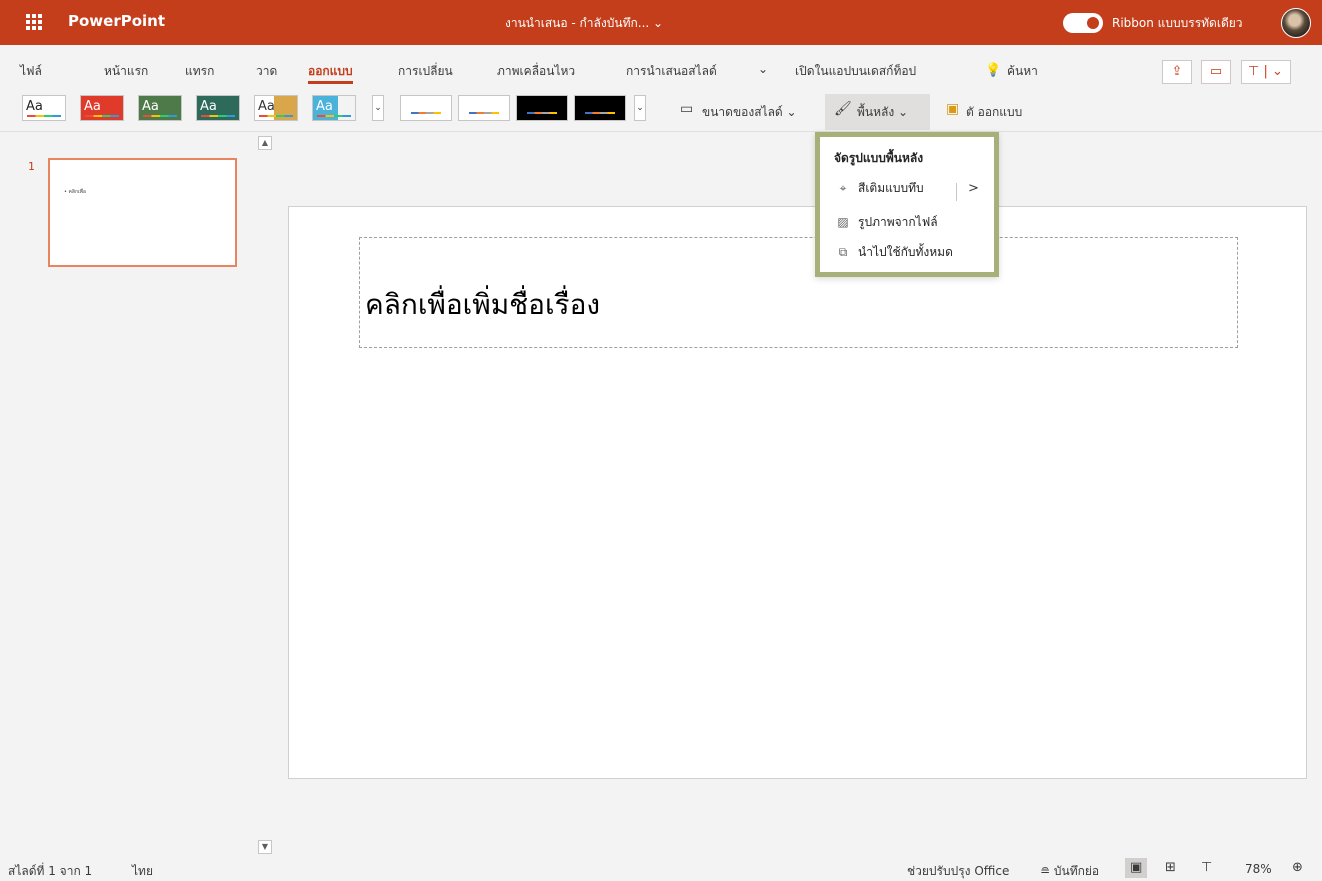 The width and height of the screenshot is (1322, 881). What do you see at coordinates (266, 71) in the screenshot?
I see `tab-draw: วาด` at bounding box center [266, 71].